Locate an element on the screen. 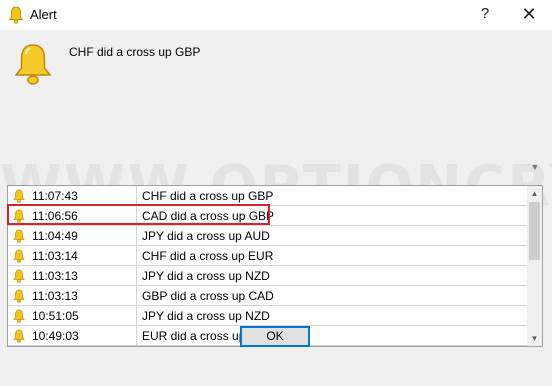 The image size is (552, 386). table-row: 10:51:05 JPY did a cross up NZD is located at coordinates (267, 316).